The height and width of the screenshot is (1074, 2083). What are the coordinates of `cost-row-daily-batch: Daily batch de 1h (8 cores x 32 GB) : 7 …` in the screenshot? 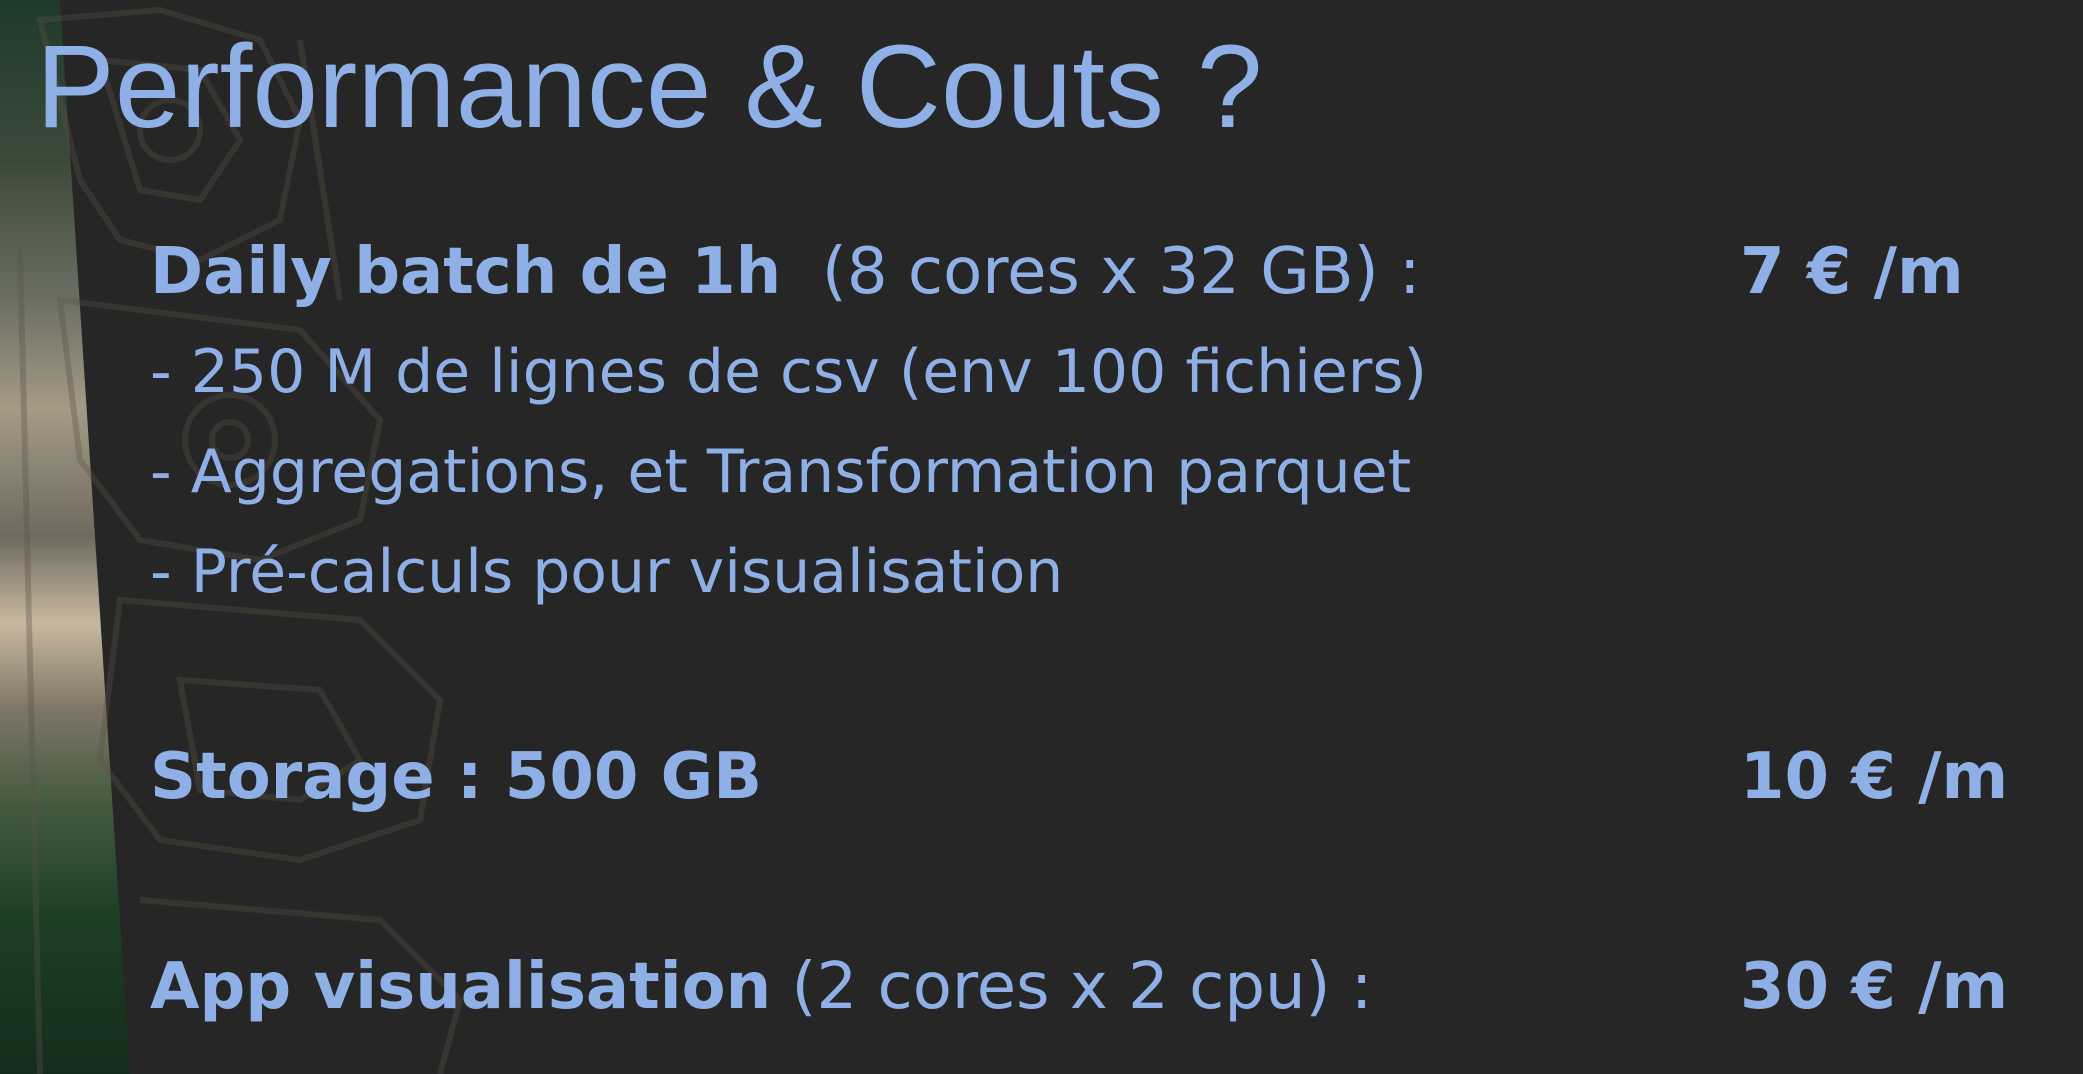 It's located at (1100, 272).